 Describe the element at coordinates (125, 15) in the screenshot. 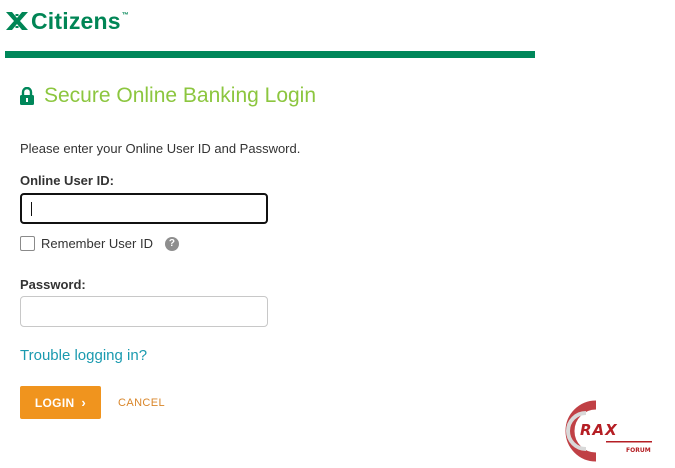

I see `brand-trademark: ™` at that location.